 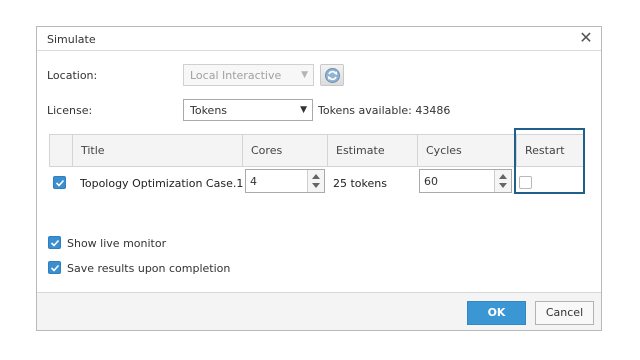 I want to click on restart-checkbox, so click(x=525, y=182).